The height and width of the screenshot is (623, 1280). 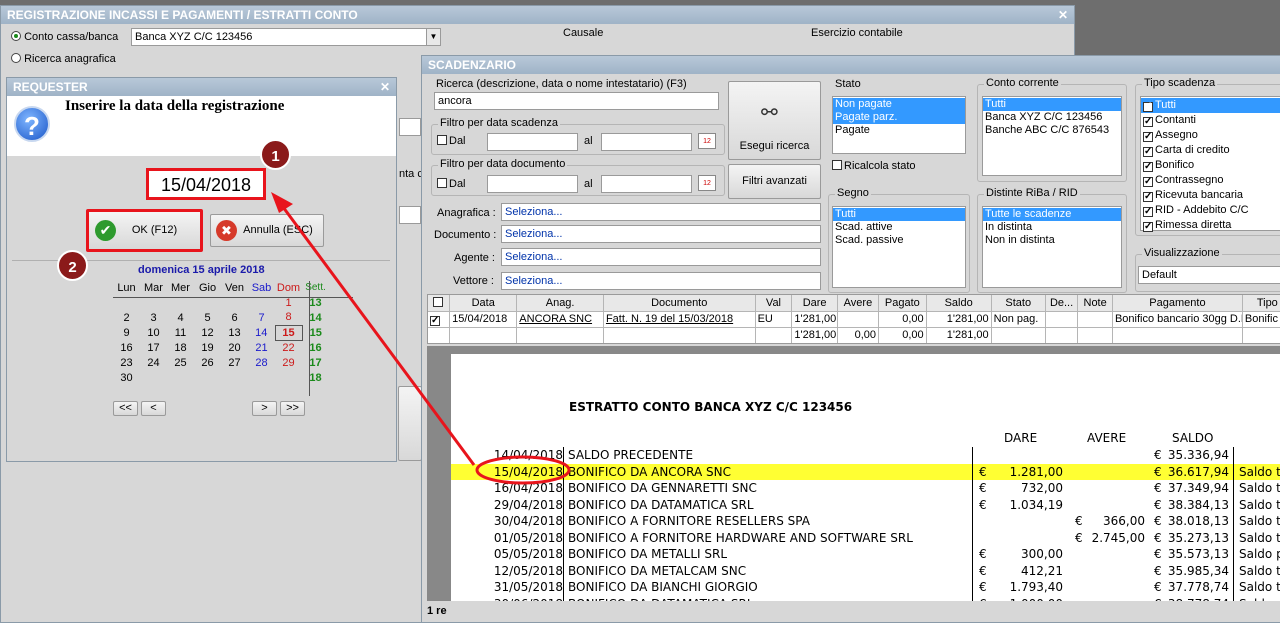 I want to click on nav-last-button: >>, so click(x=292, y=408).